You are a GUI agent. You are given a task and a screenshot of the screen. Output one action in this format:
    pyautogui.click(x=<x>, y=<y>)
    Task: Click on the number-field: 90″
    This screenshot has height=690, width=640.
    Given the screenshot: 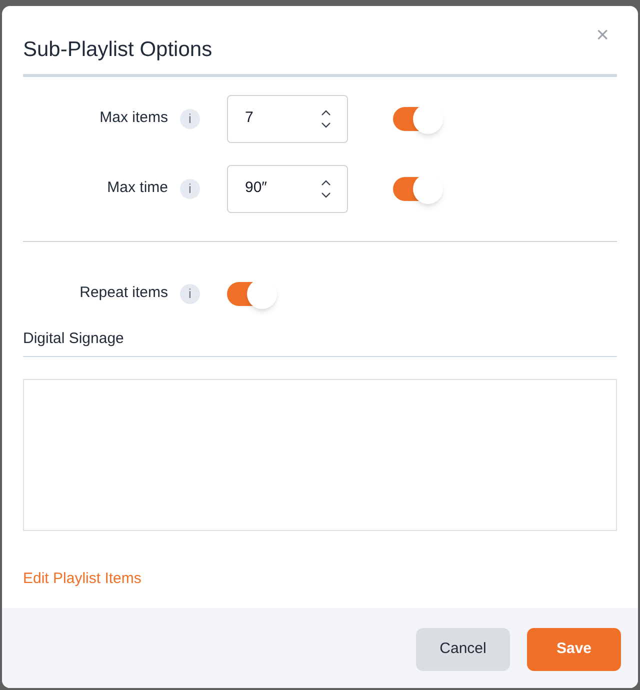 What is the action you would take?
    pyautogui.click(x=287, y=188)
    